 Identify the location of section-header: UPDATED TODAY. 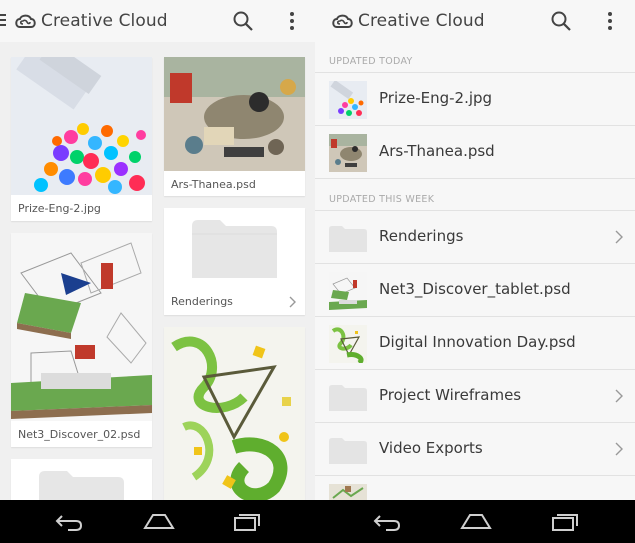
(371, 61).